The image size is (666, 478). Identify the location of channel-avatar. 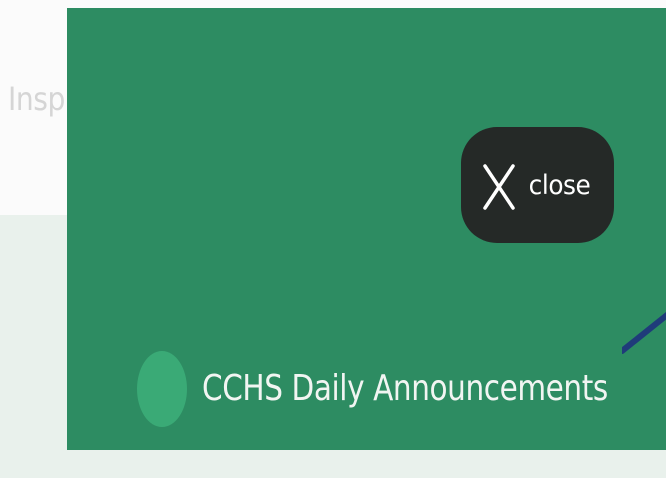
(162, 389).